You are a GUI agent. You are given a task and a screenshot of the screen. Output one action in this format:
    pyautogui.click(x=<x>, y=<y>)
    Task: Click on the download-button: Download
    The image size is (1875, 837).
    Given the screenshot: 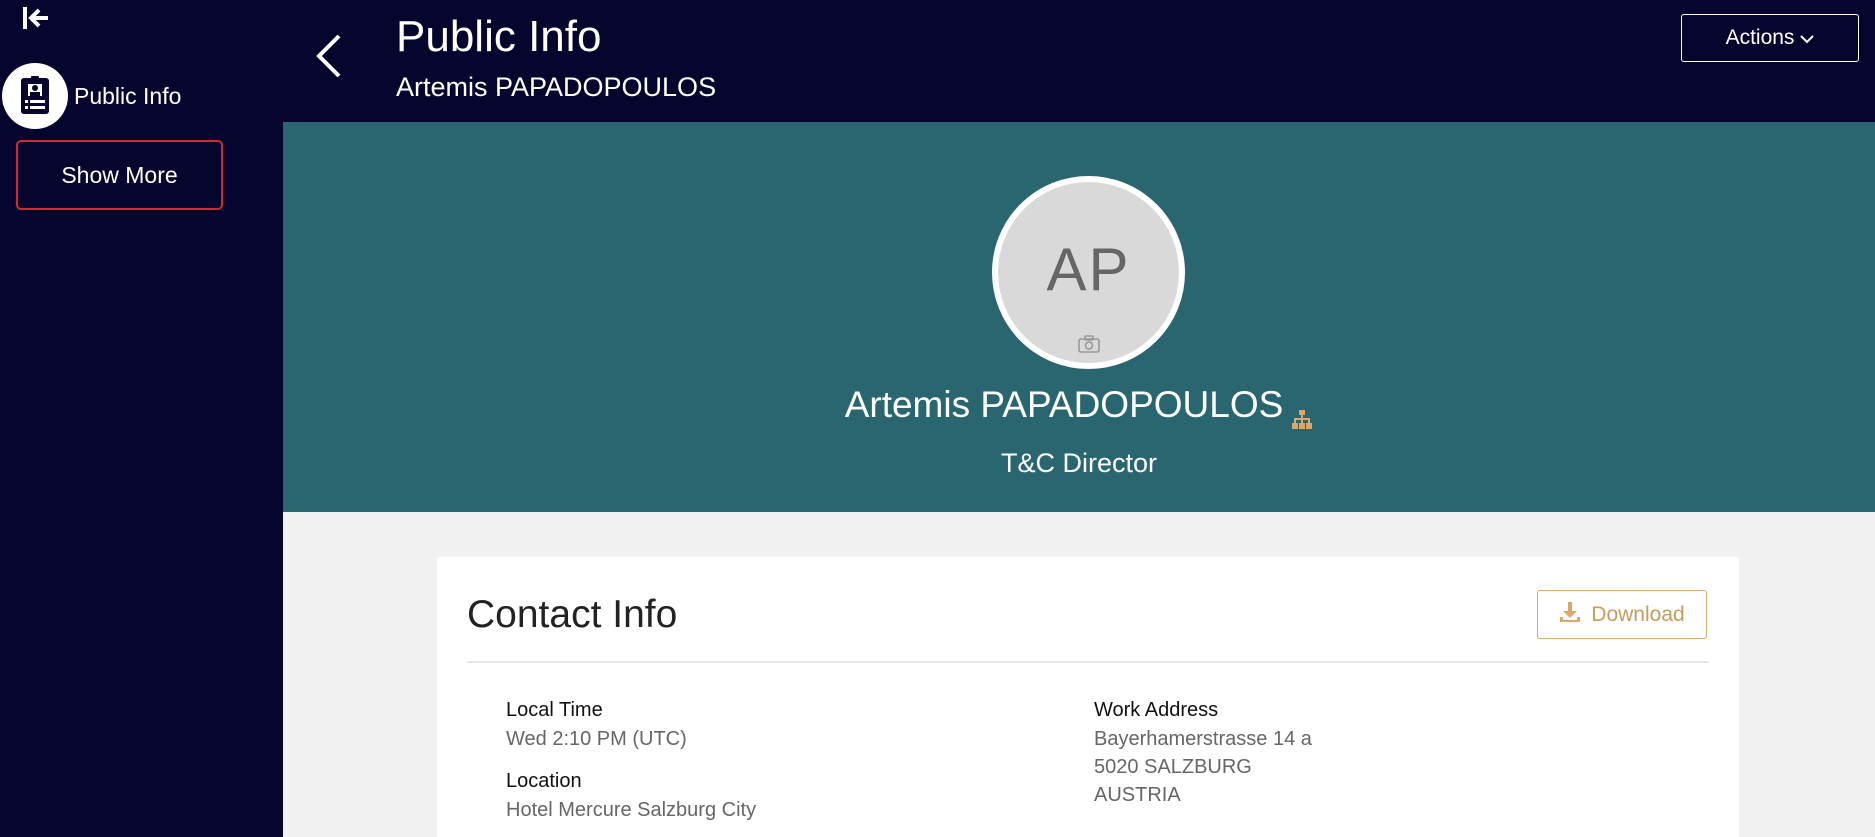 What is the action you would take?
    pyautogui.click(x=1622, y=614)
    